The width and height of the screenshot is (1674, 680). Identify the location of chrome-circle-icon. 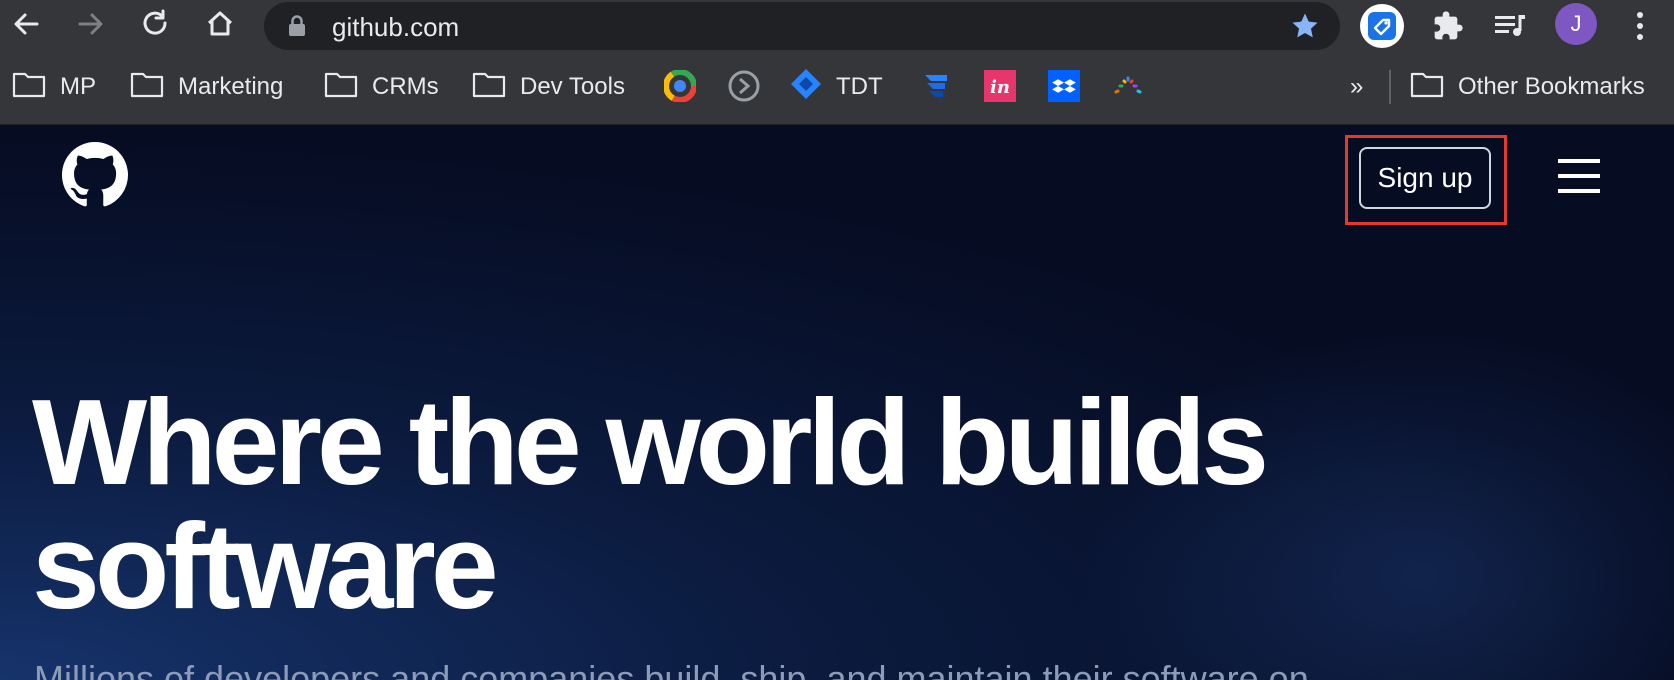
(680, 86).